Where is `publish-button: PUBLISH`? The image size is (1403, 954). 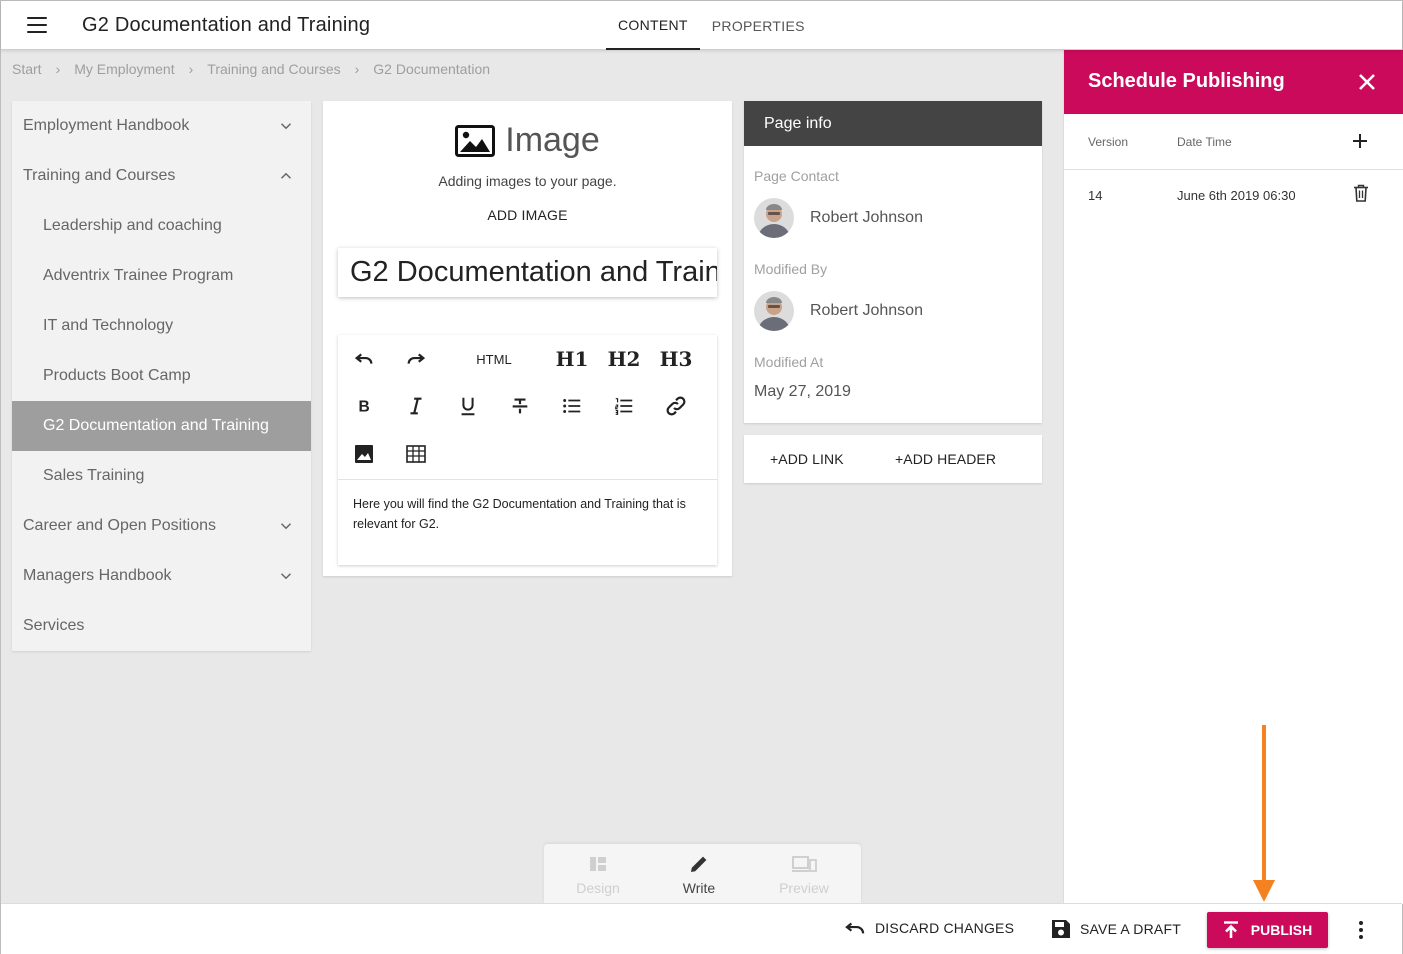
publish-button: PUBLISH is located at coordinates (1267, 930).